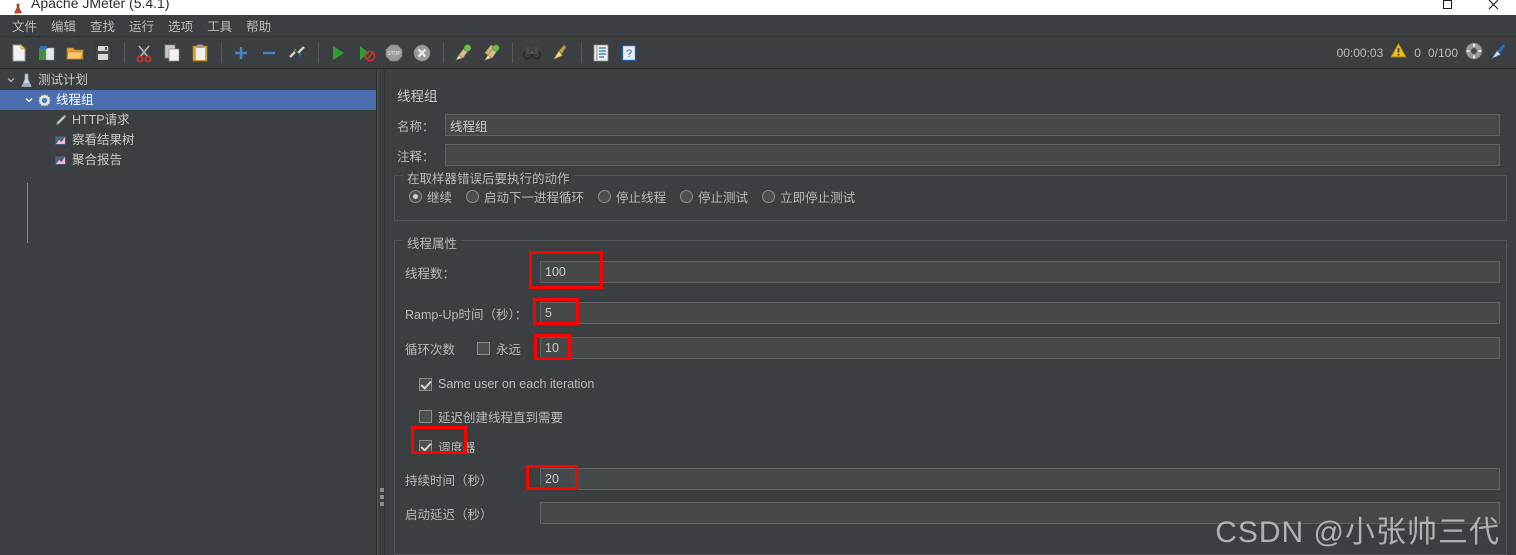 This screenshot has height=555, width=1516. Describe the element at coordinates (1493, 7) in the screenshot. I see `close-button` at that location.